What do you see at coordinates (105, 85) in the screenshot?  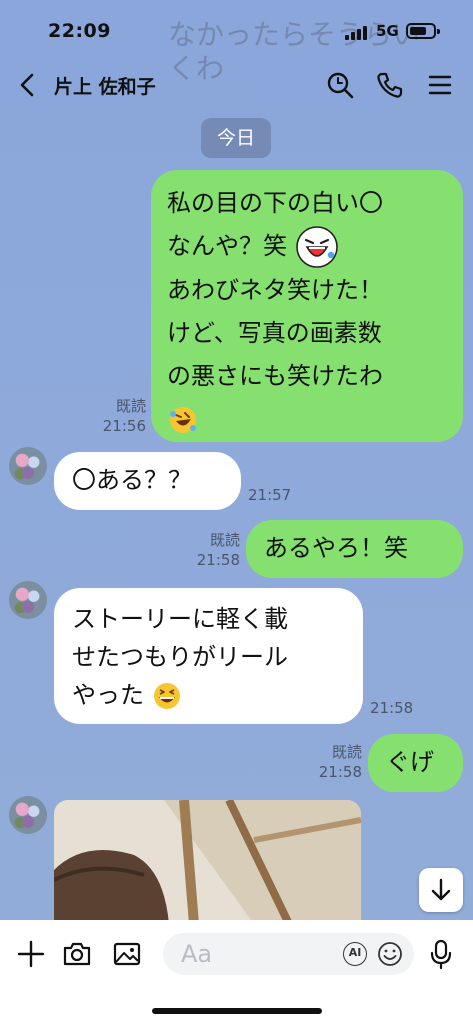 I see `chat-title: 片上 佐和子` at bounding box center [105, 85].